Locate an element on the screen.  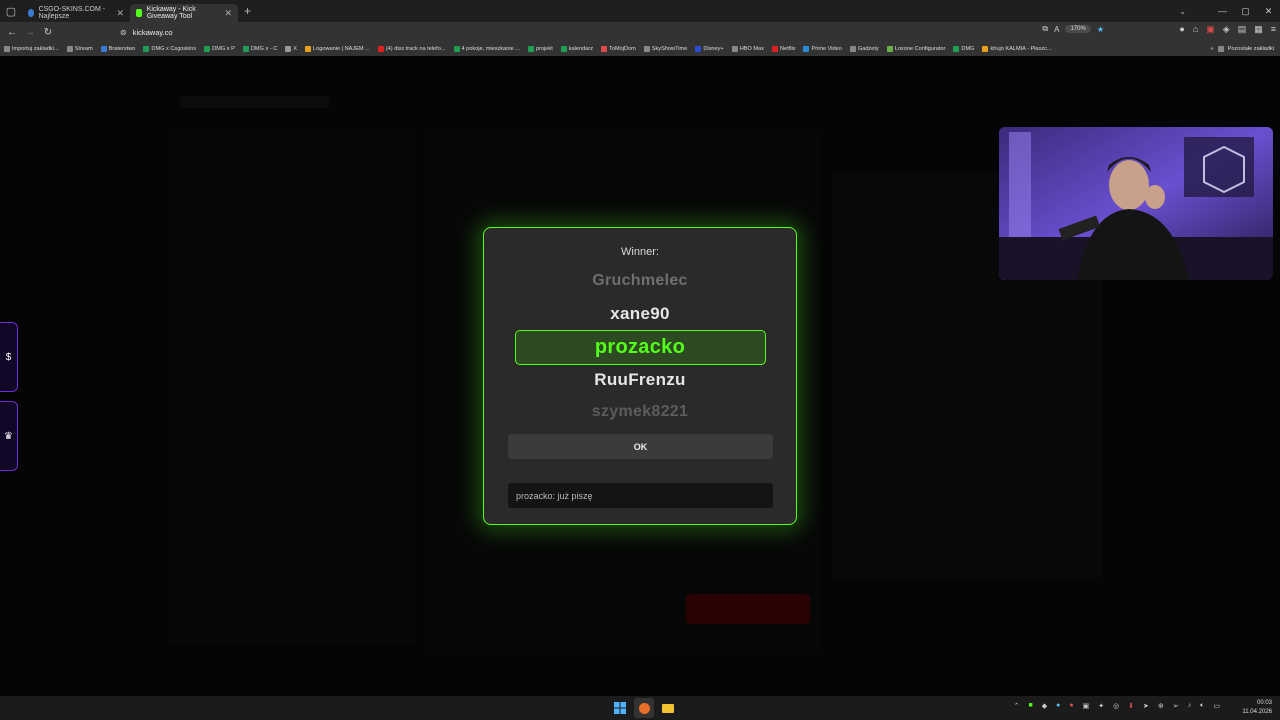
tray-app-icon: ■ is located at coordinates (1030, 706).